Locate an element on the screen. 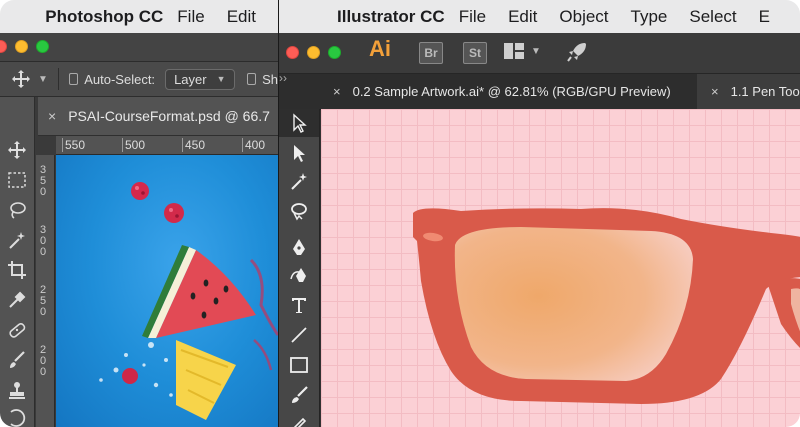 The image size is (800, 427). ps-menu-file: File is located at coordinates (190, 17).